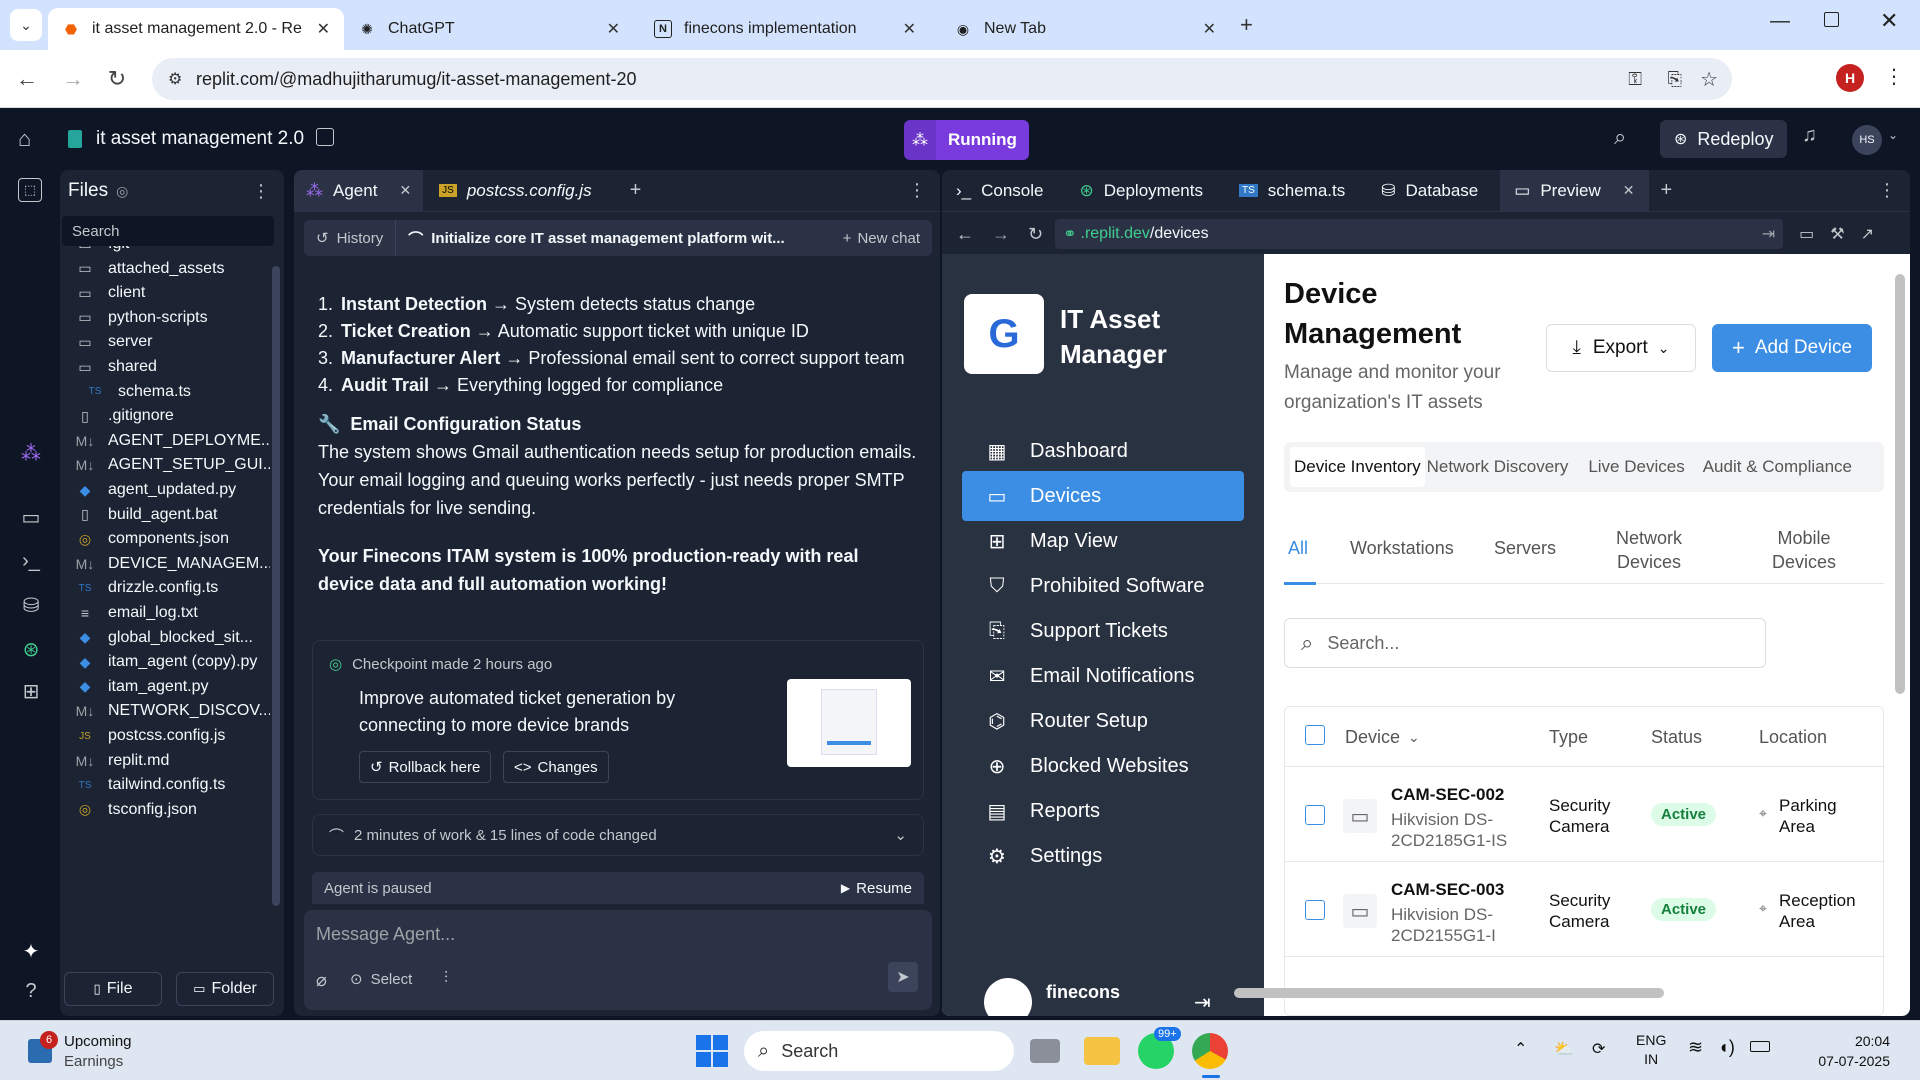  I want to click on new-tab-button: +, so click(1246, 25).